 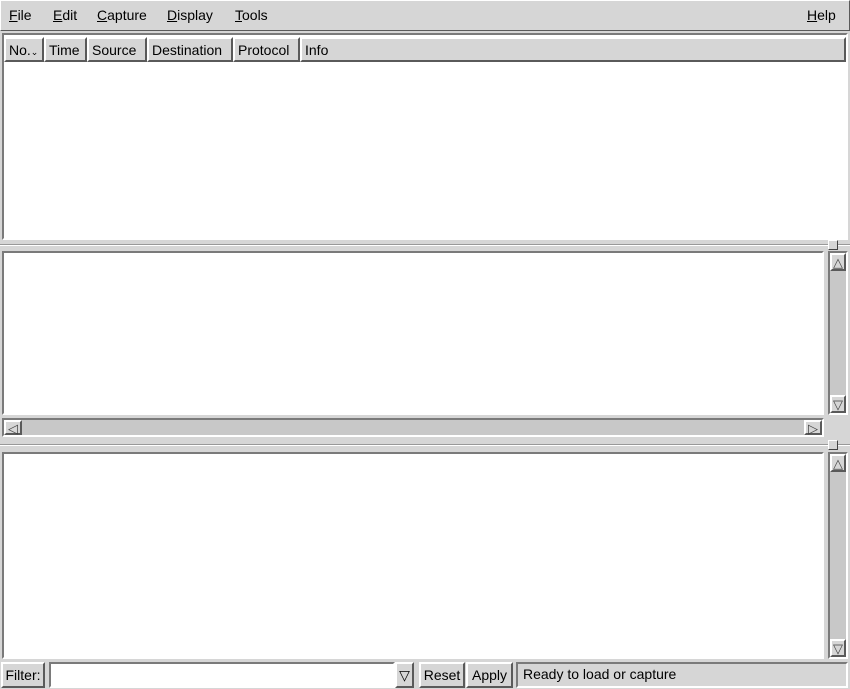 I want to click on reset-button: Reset, so click(x=442, y=675).